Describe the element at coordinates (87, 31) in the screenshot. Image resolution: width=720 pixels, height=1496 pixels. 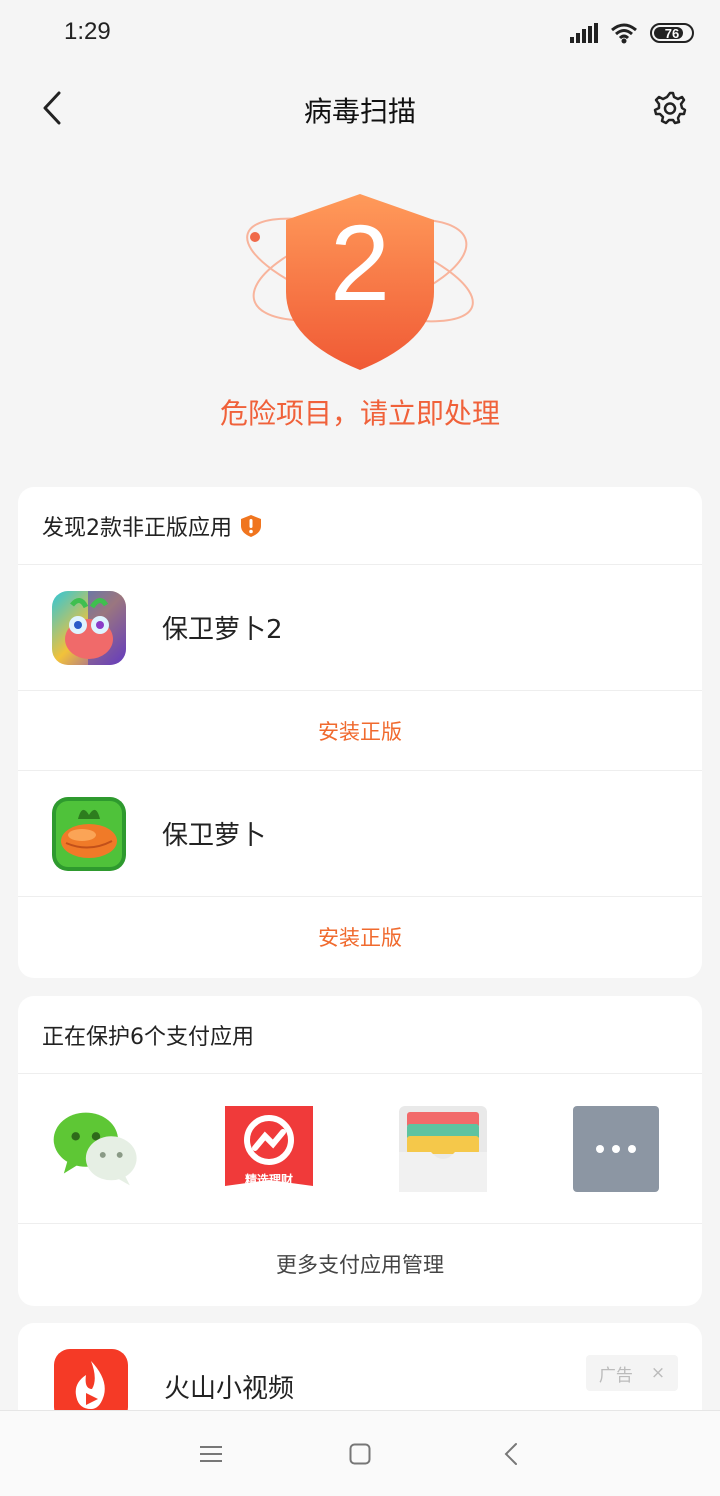
I see `status-time: 1:29` at that location.